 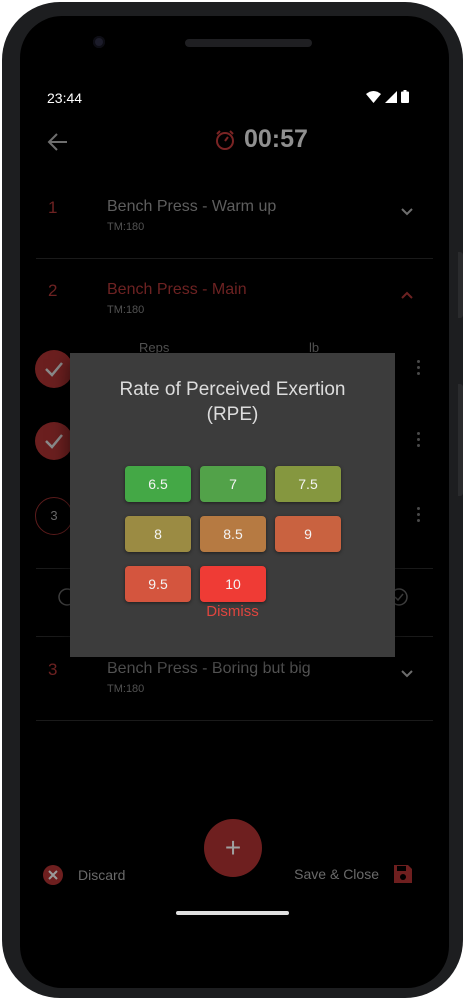 I want to click on save-icon, so click(x=403, y=874).